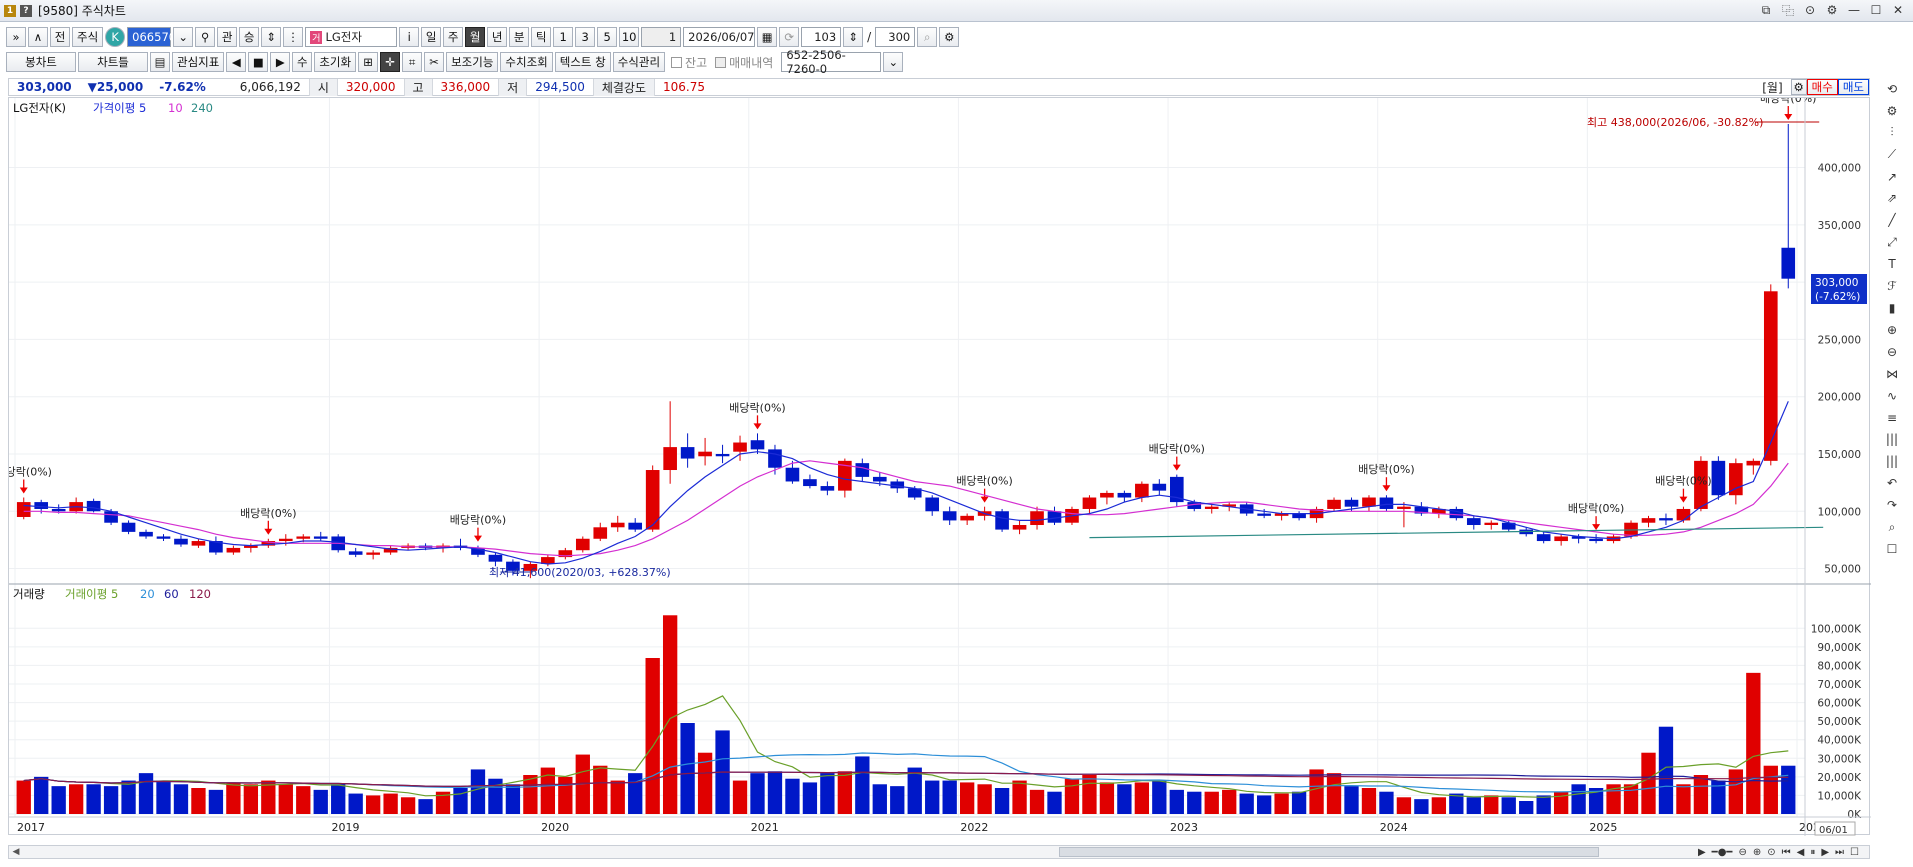  What do you see at coordinates (1892, 549) in the screenshot?
I see `delete-icon: ☐` at bounding box center [1892, 549].